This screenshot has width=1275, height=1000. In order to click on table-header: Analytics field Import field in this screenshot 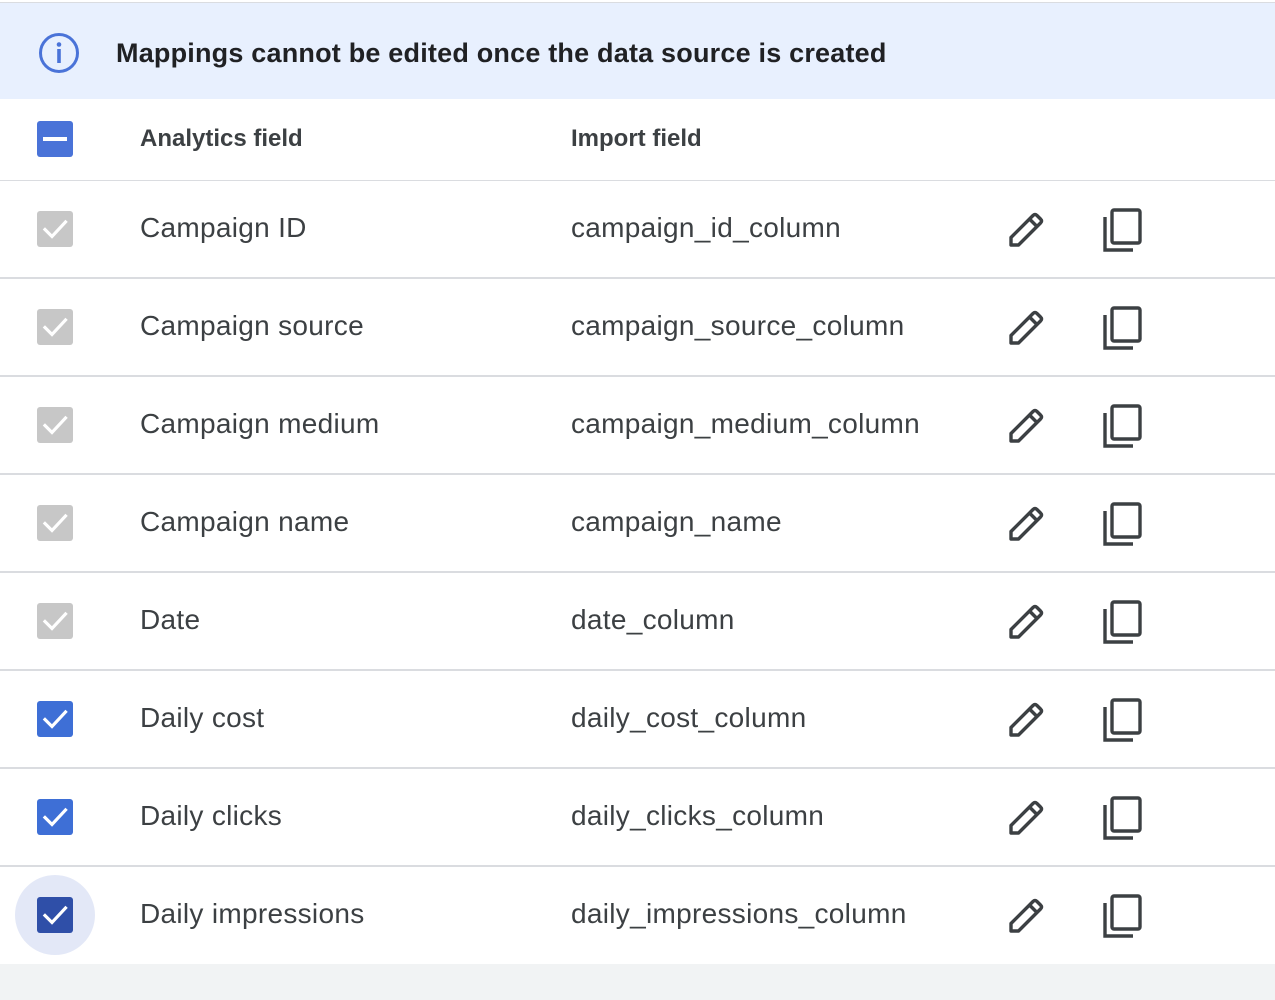, I will do `click(637, 140)`.